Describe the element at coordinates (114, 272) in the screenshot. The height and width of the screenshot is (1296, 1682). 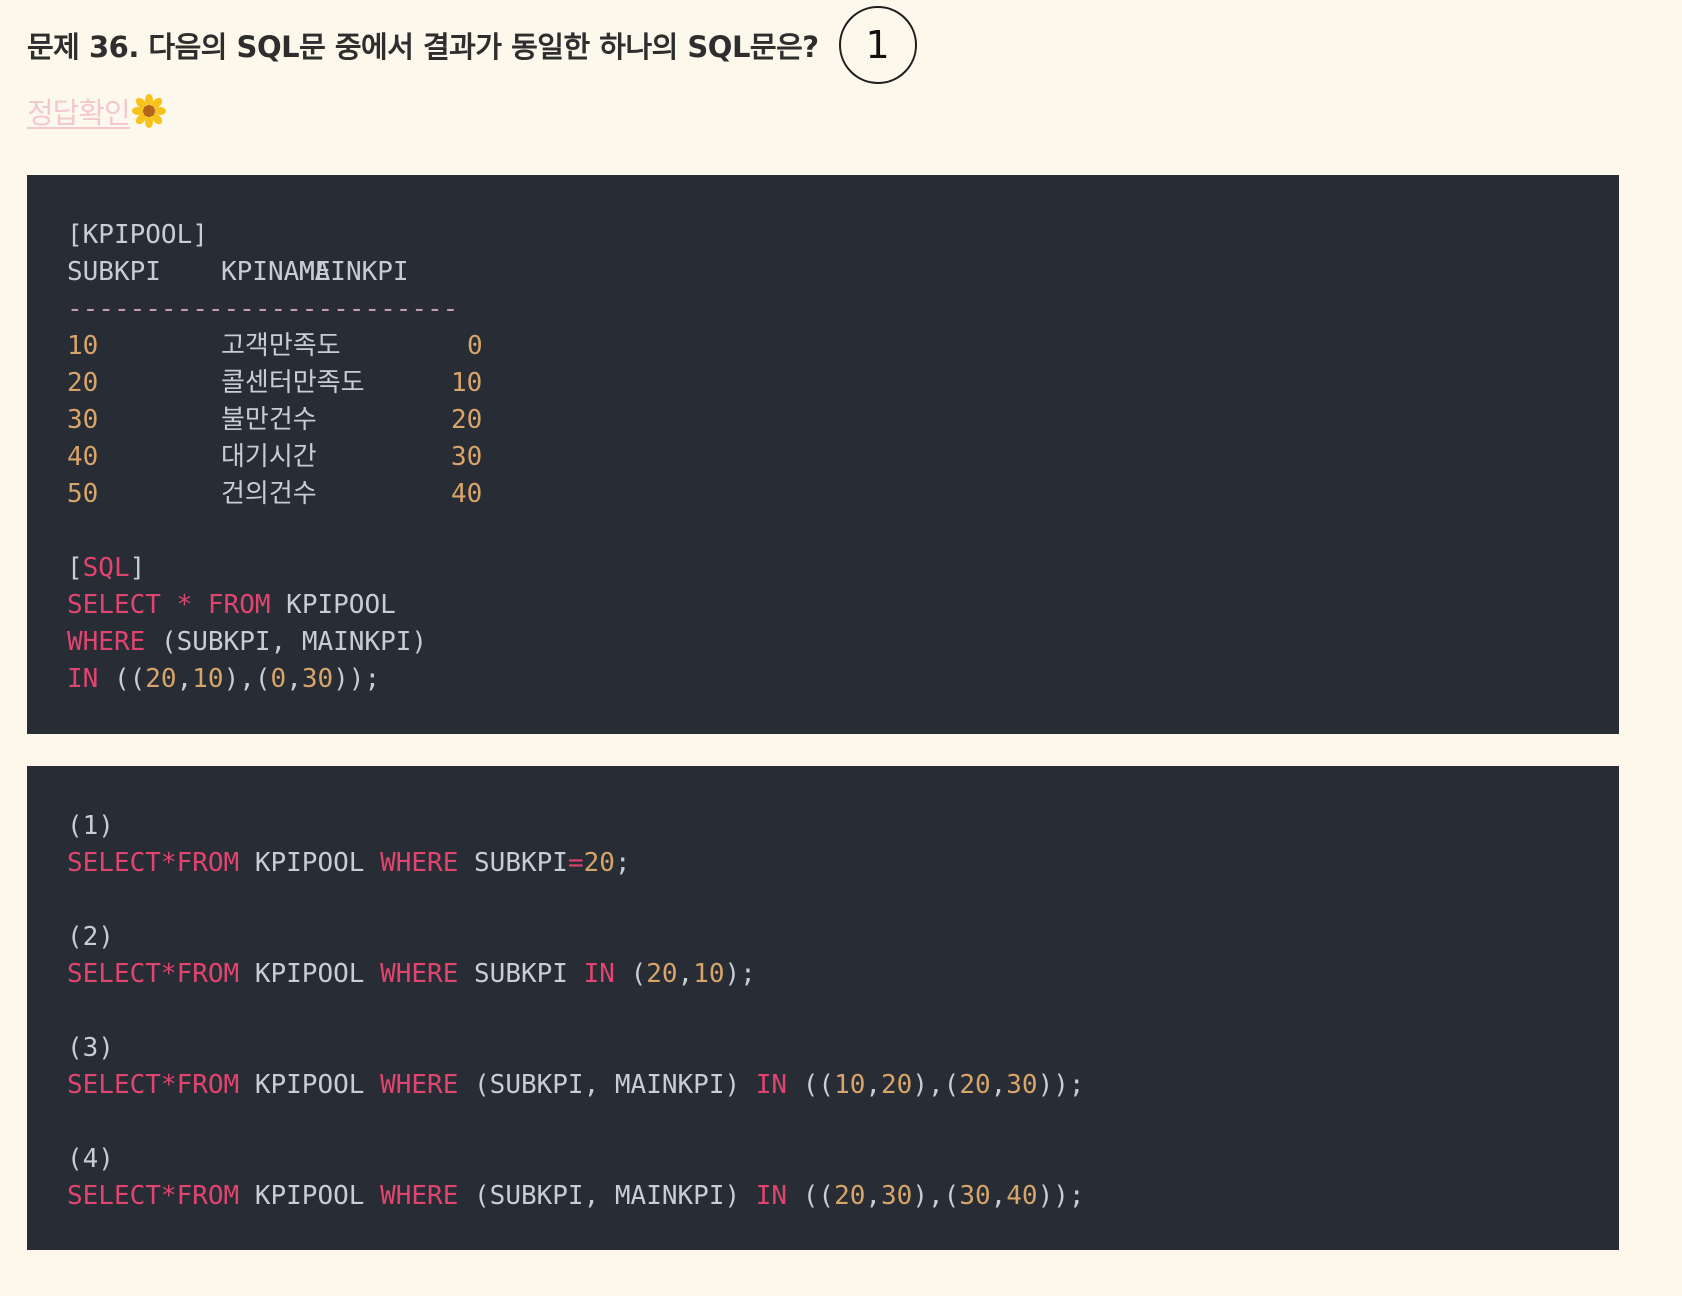
I see `column-subkpi: SUBKPI` at that location.